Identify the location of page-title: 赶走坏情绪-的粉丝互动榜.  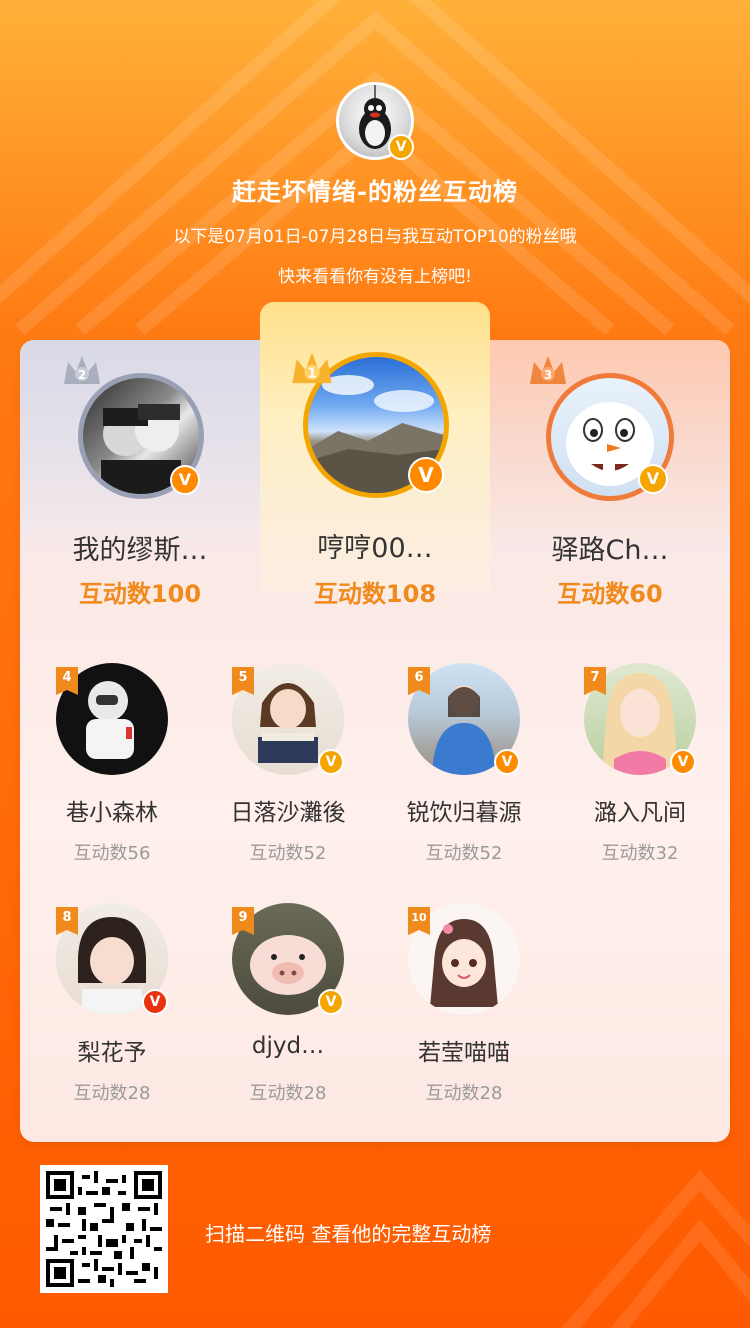
(375, 192).